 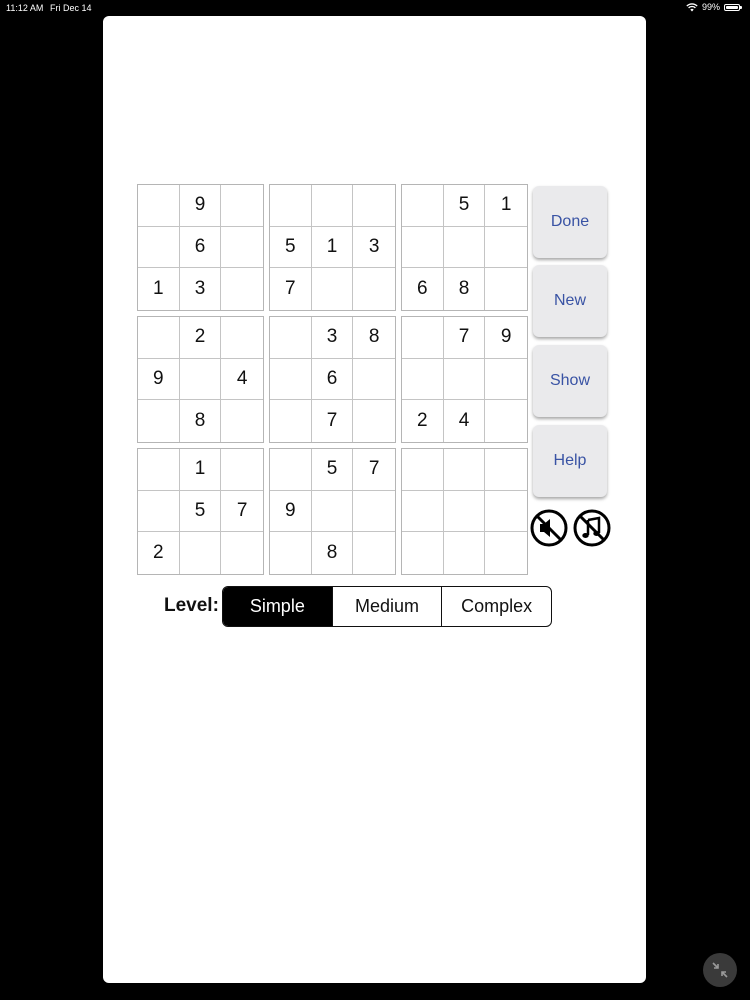 I want to click on sudoku-box: 7924, so click(x=464, y=379).